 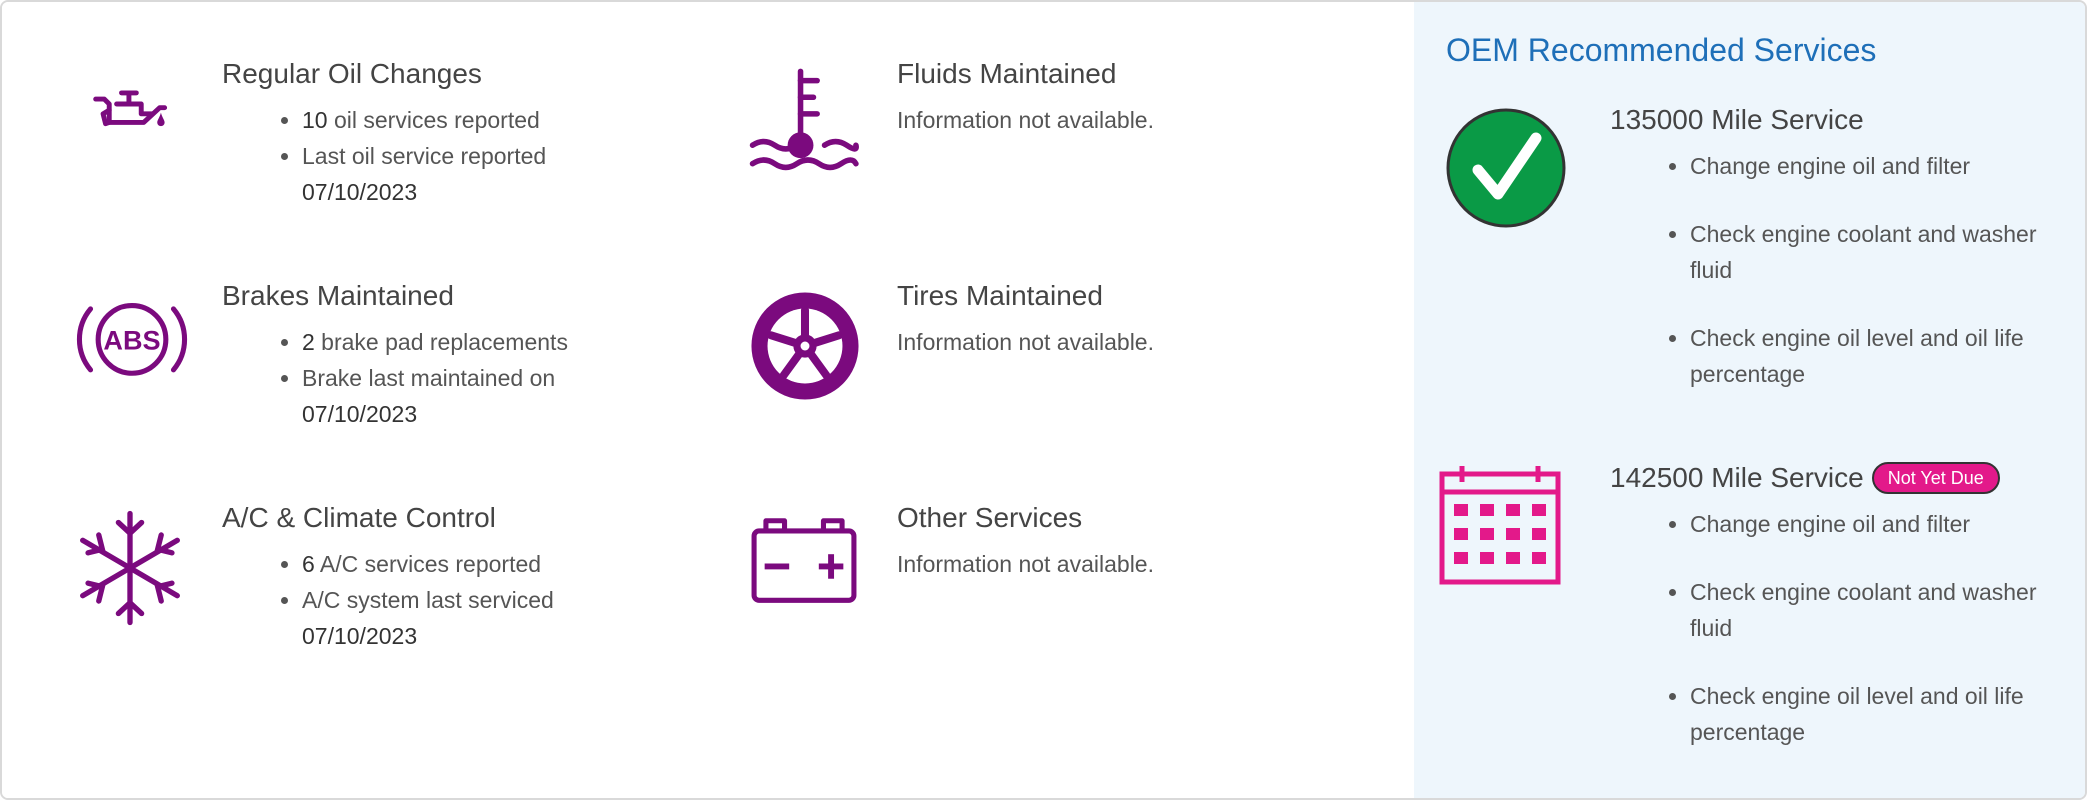 What do you see at coordinates (1935, 478) in the screenshot?
I see `not-yet-due-badge: Not Yet Due` at bounding box center [1935, 478].